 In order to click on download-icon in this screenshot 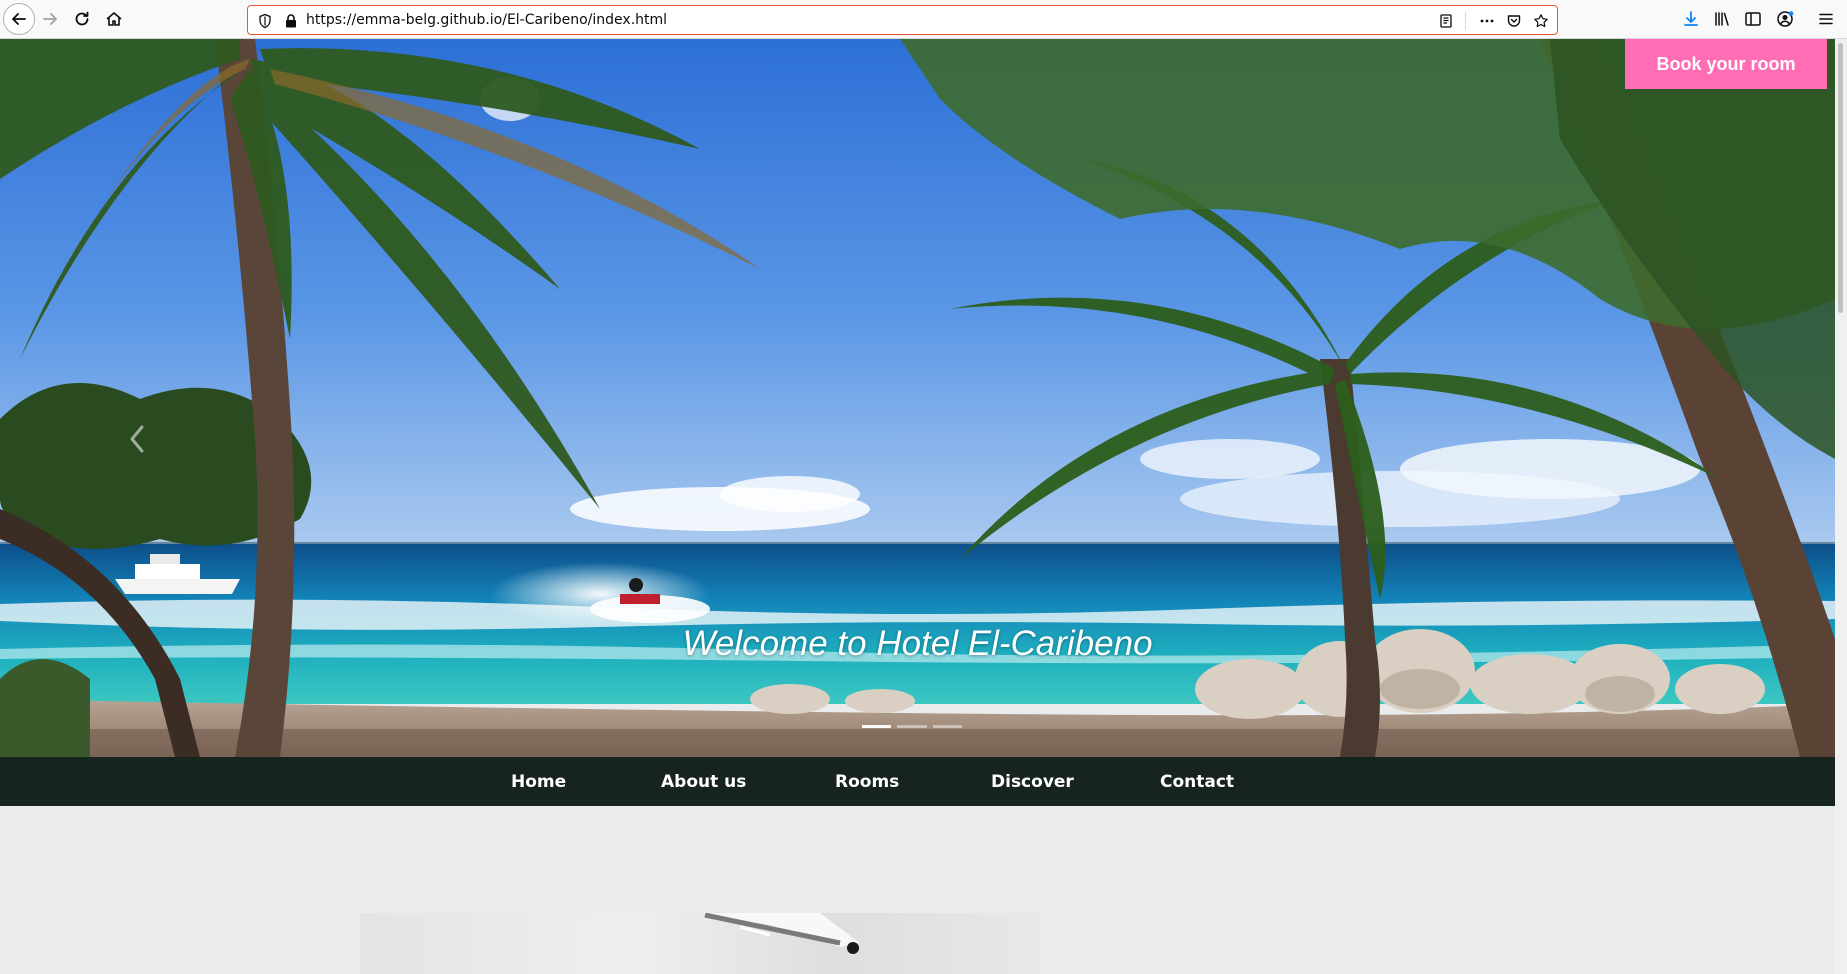, I will do `click(1691, 18)`.